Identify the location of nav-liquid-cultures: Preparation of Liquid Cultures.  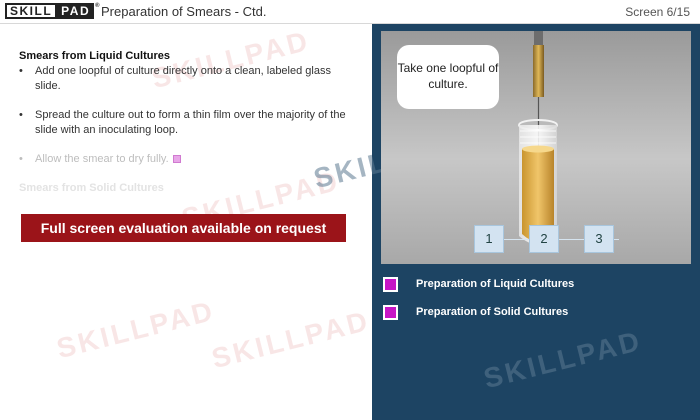
(478, 284).